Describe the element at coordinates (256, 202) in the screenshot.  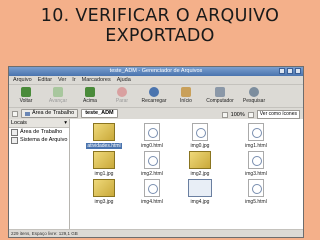
I see `file-name: img5.html` at that location.